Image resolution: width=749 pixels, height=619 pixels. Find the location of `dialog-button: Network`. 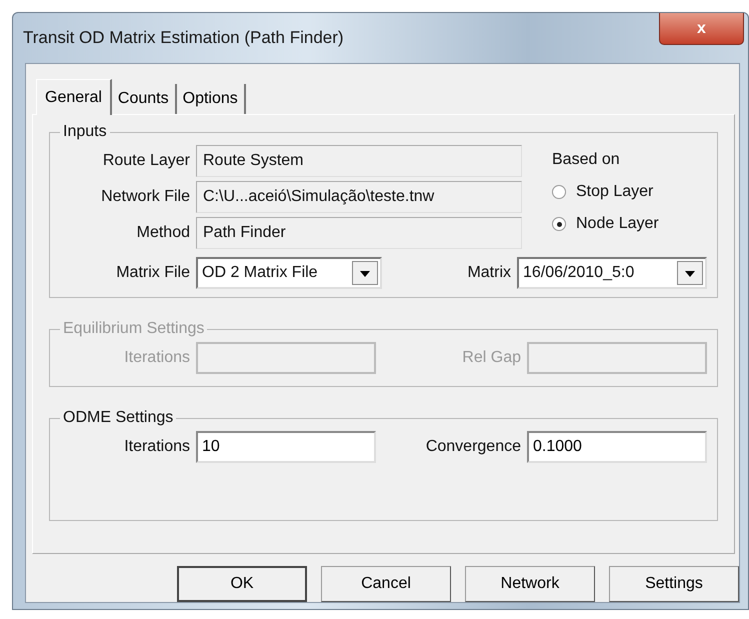

dialog-button: Network is located at coordinates (530, 584).